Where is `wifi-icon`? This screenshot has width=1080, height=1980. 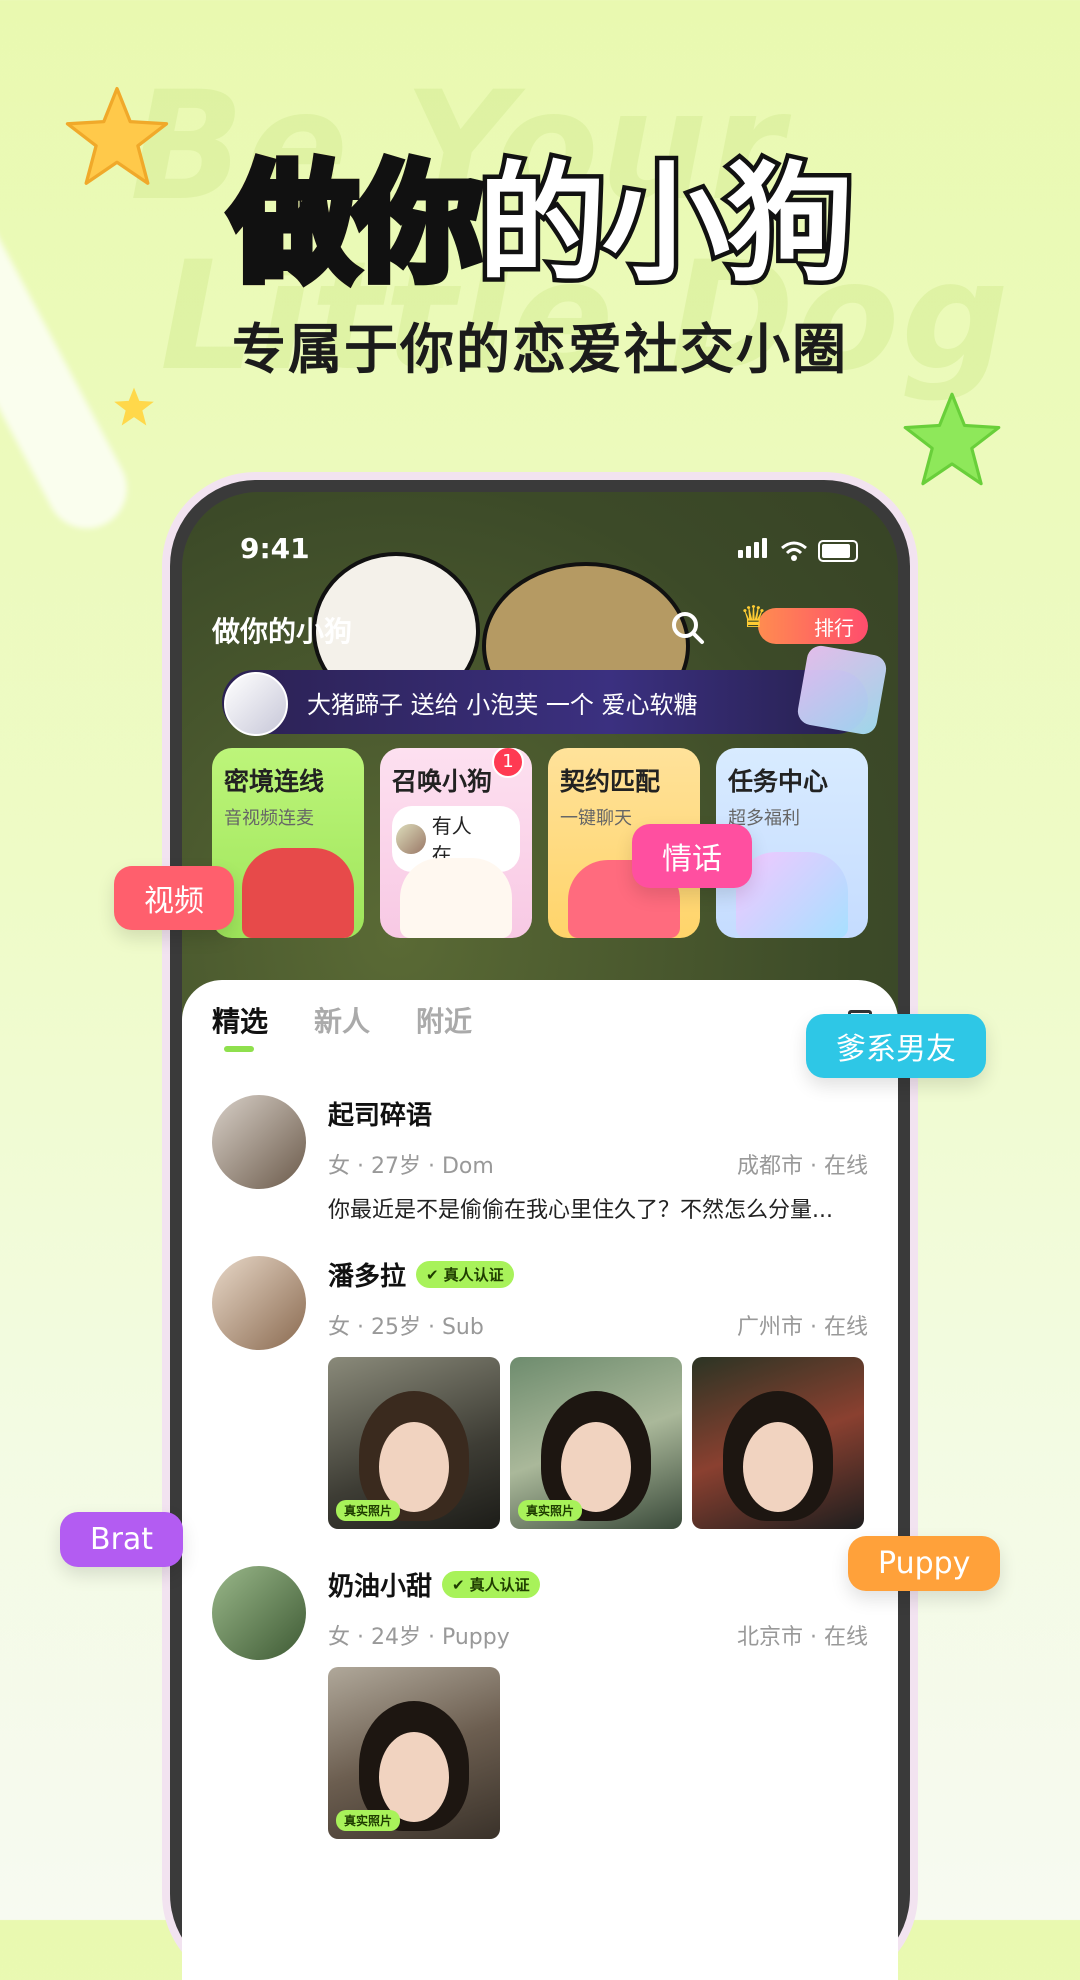
wifi-icon is located at coordinates (794, 551).